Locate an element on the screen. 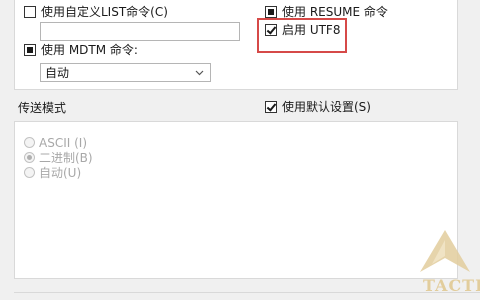  mdtm-label: 使用 MDTM 命令: is located at coordinates (89, 50).